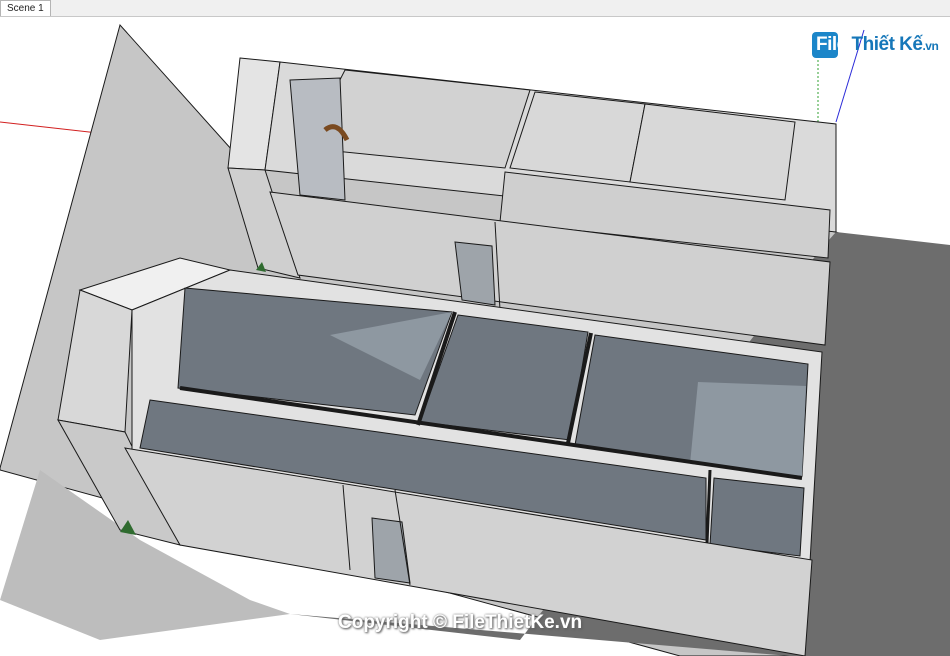  What do you see at coordinates (475, 8) in the screenshot?
I see `scene-tab-bar: Scene 1` at bounding box center [475, 8].